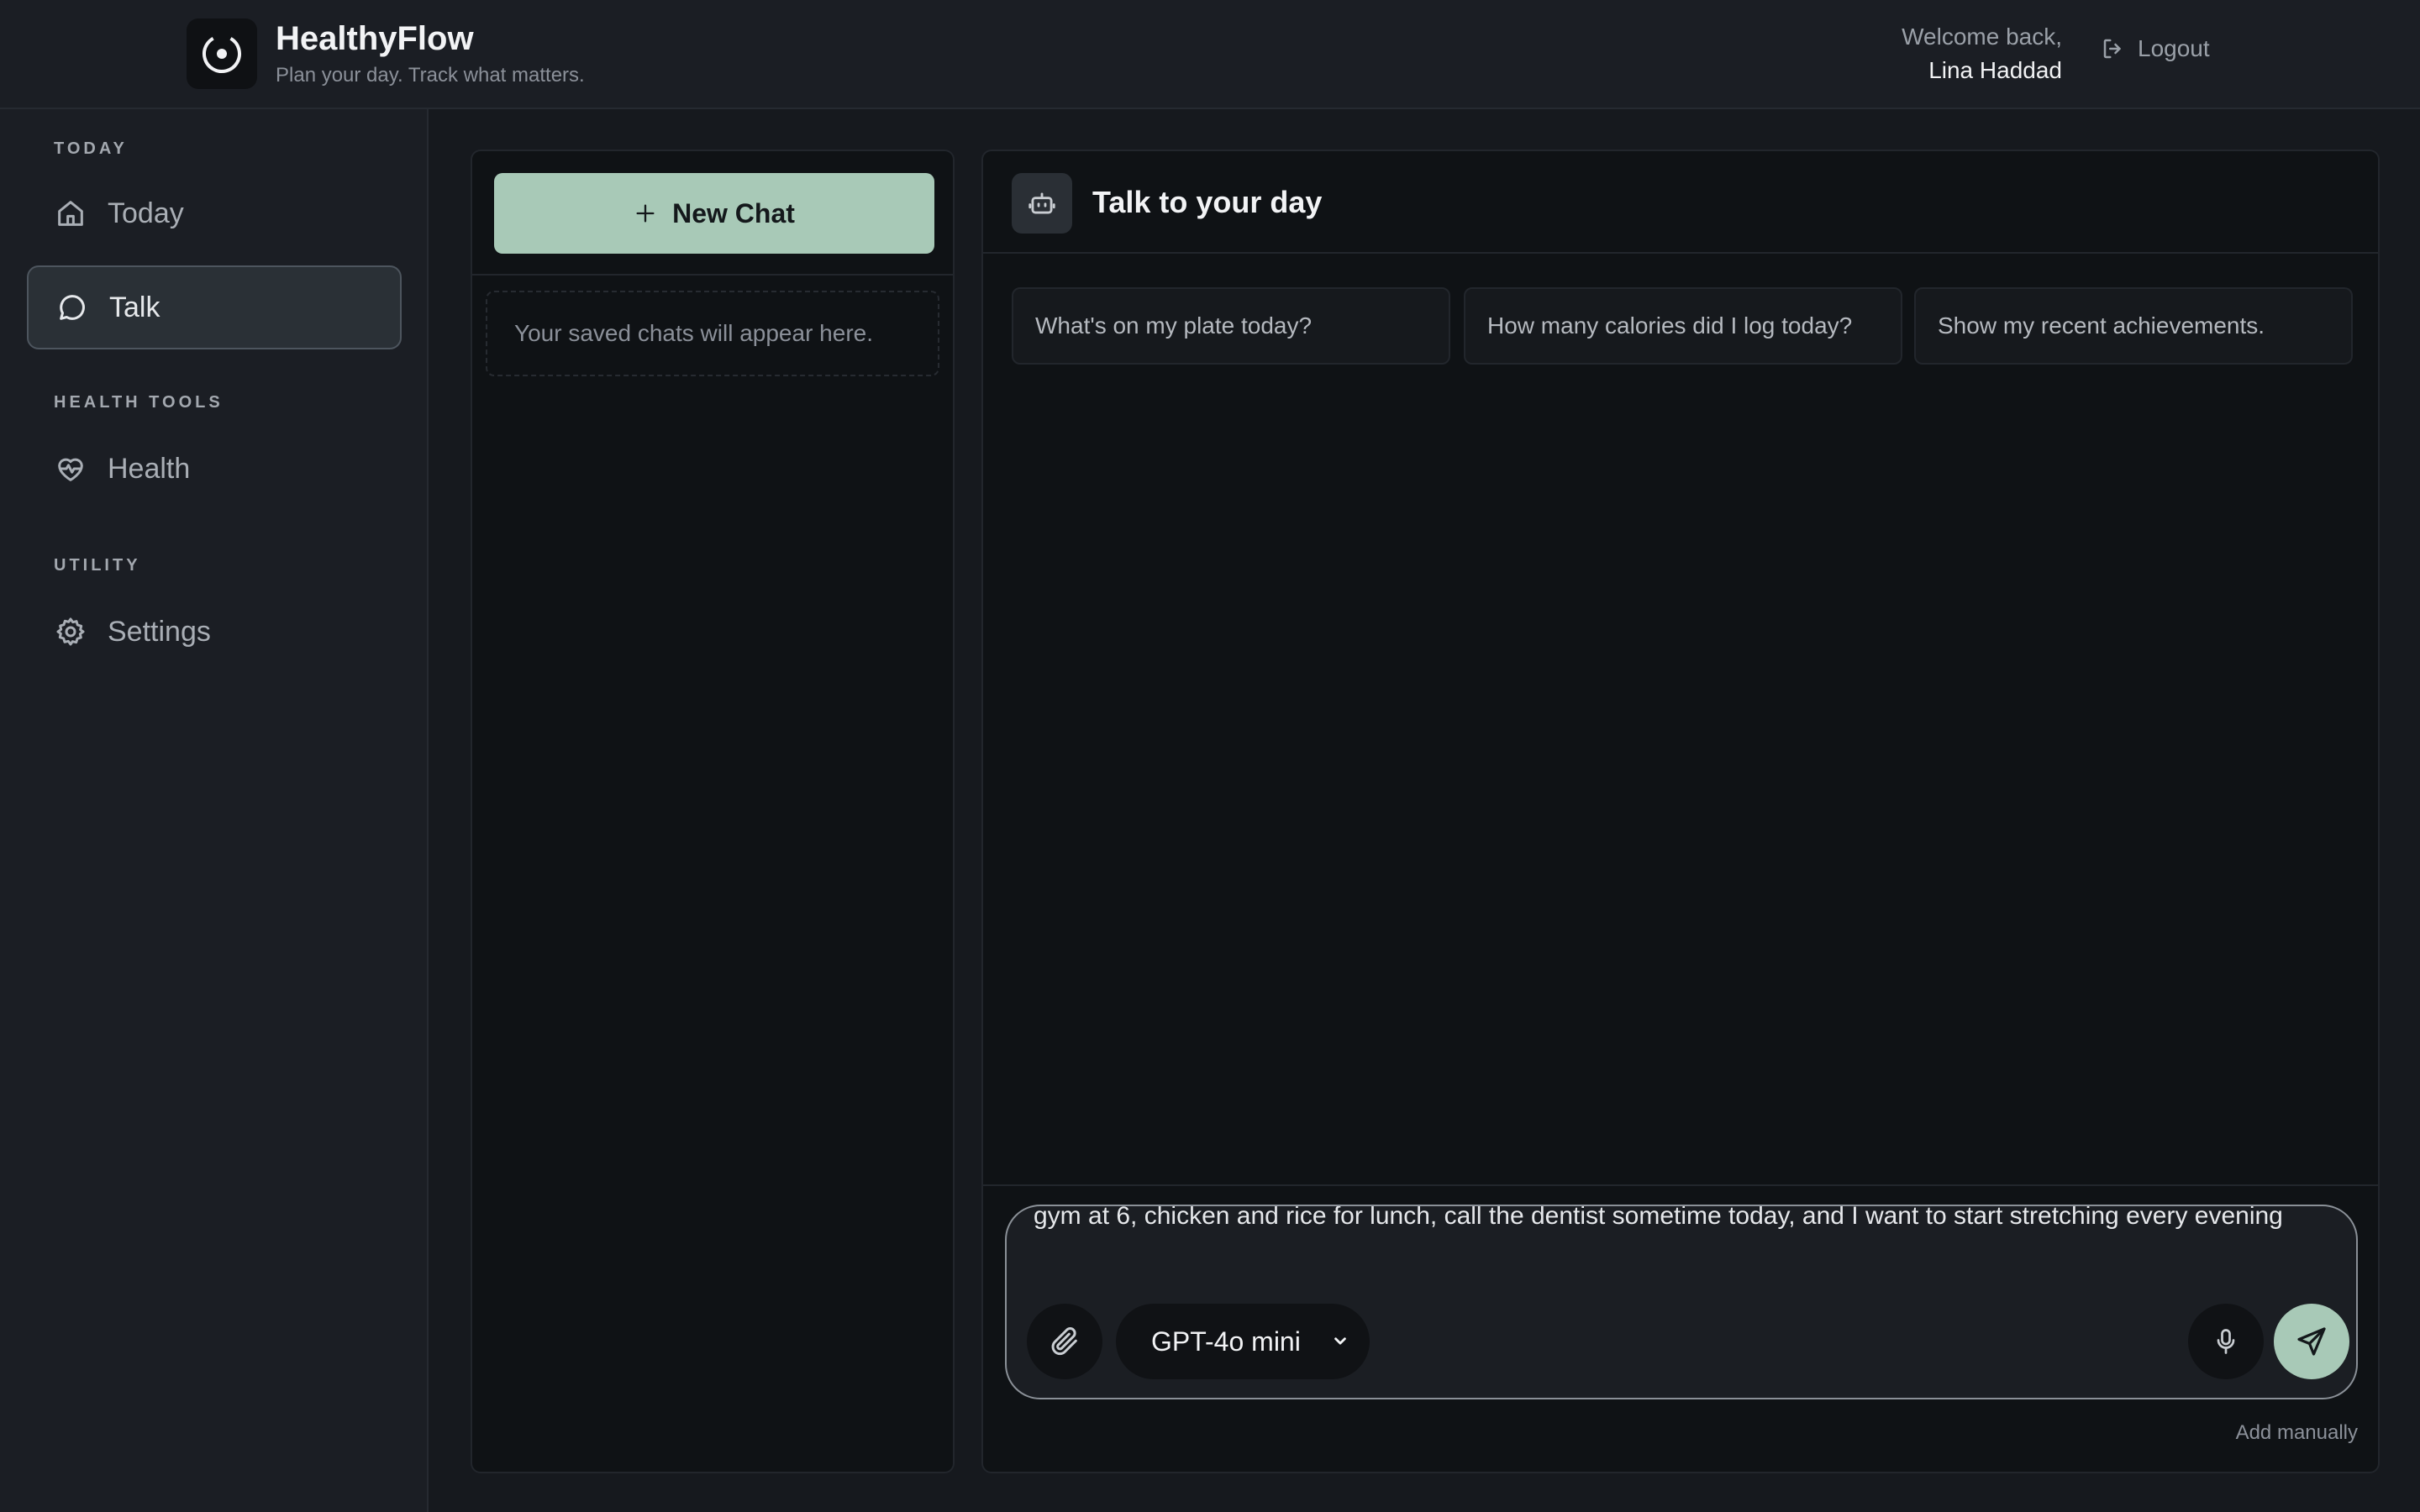 The width and height of the screenshot is (2420, 1512). What do you see at coordinates (645, 213) in the screenshot?
I see `plus-icon` at bounding box center [645, 213].